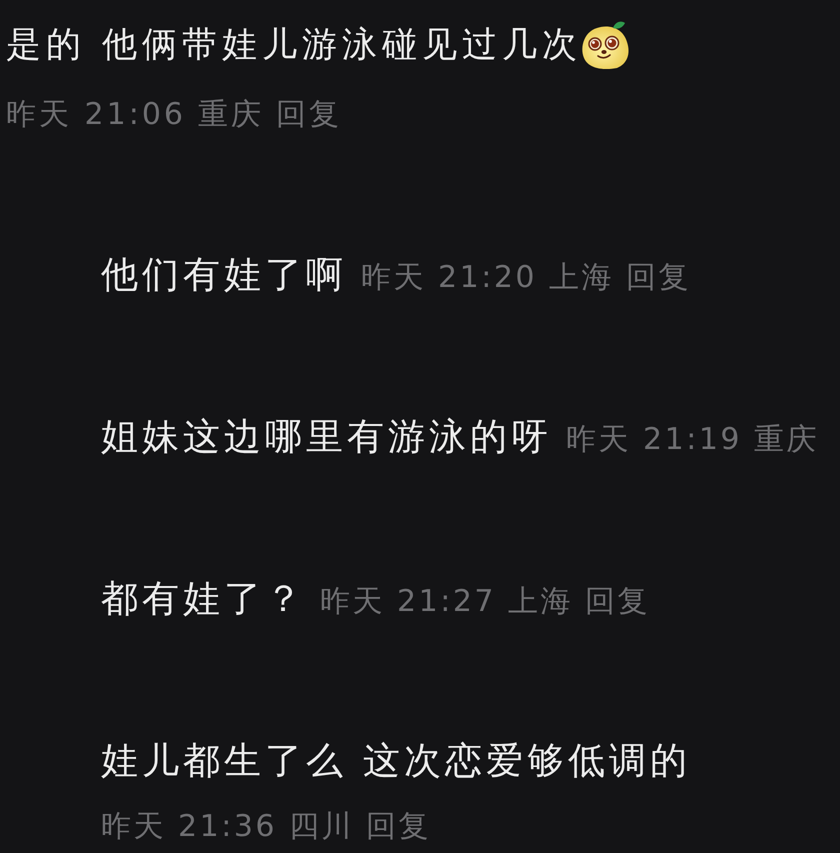 Image resolution: width=840 pixels, height=853 pixels. I want to click on timestamp: 昨天 21:27, so click(408, 602).